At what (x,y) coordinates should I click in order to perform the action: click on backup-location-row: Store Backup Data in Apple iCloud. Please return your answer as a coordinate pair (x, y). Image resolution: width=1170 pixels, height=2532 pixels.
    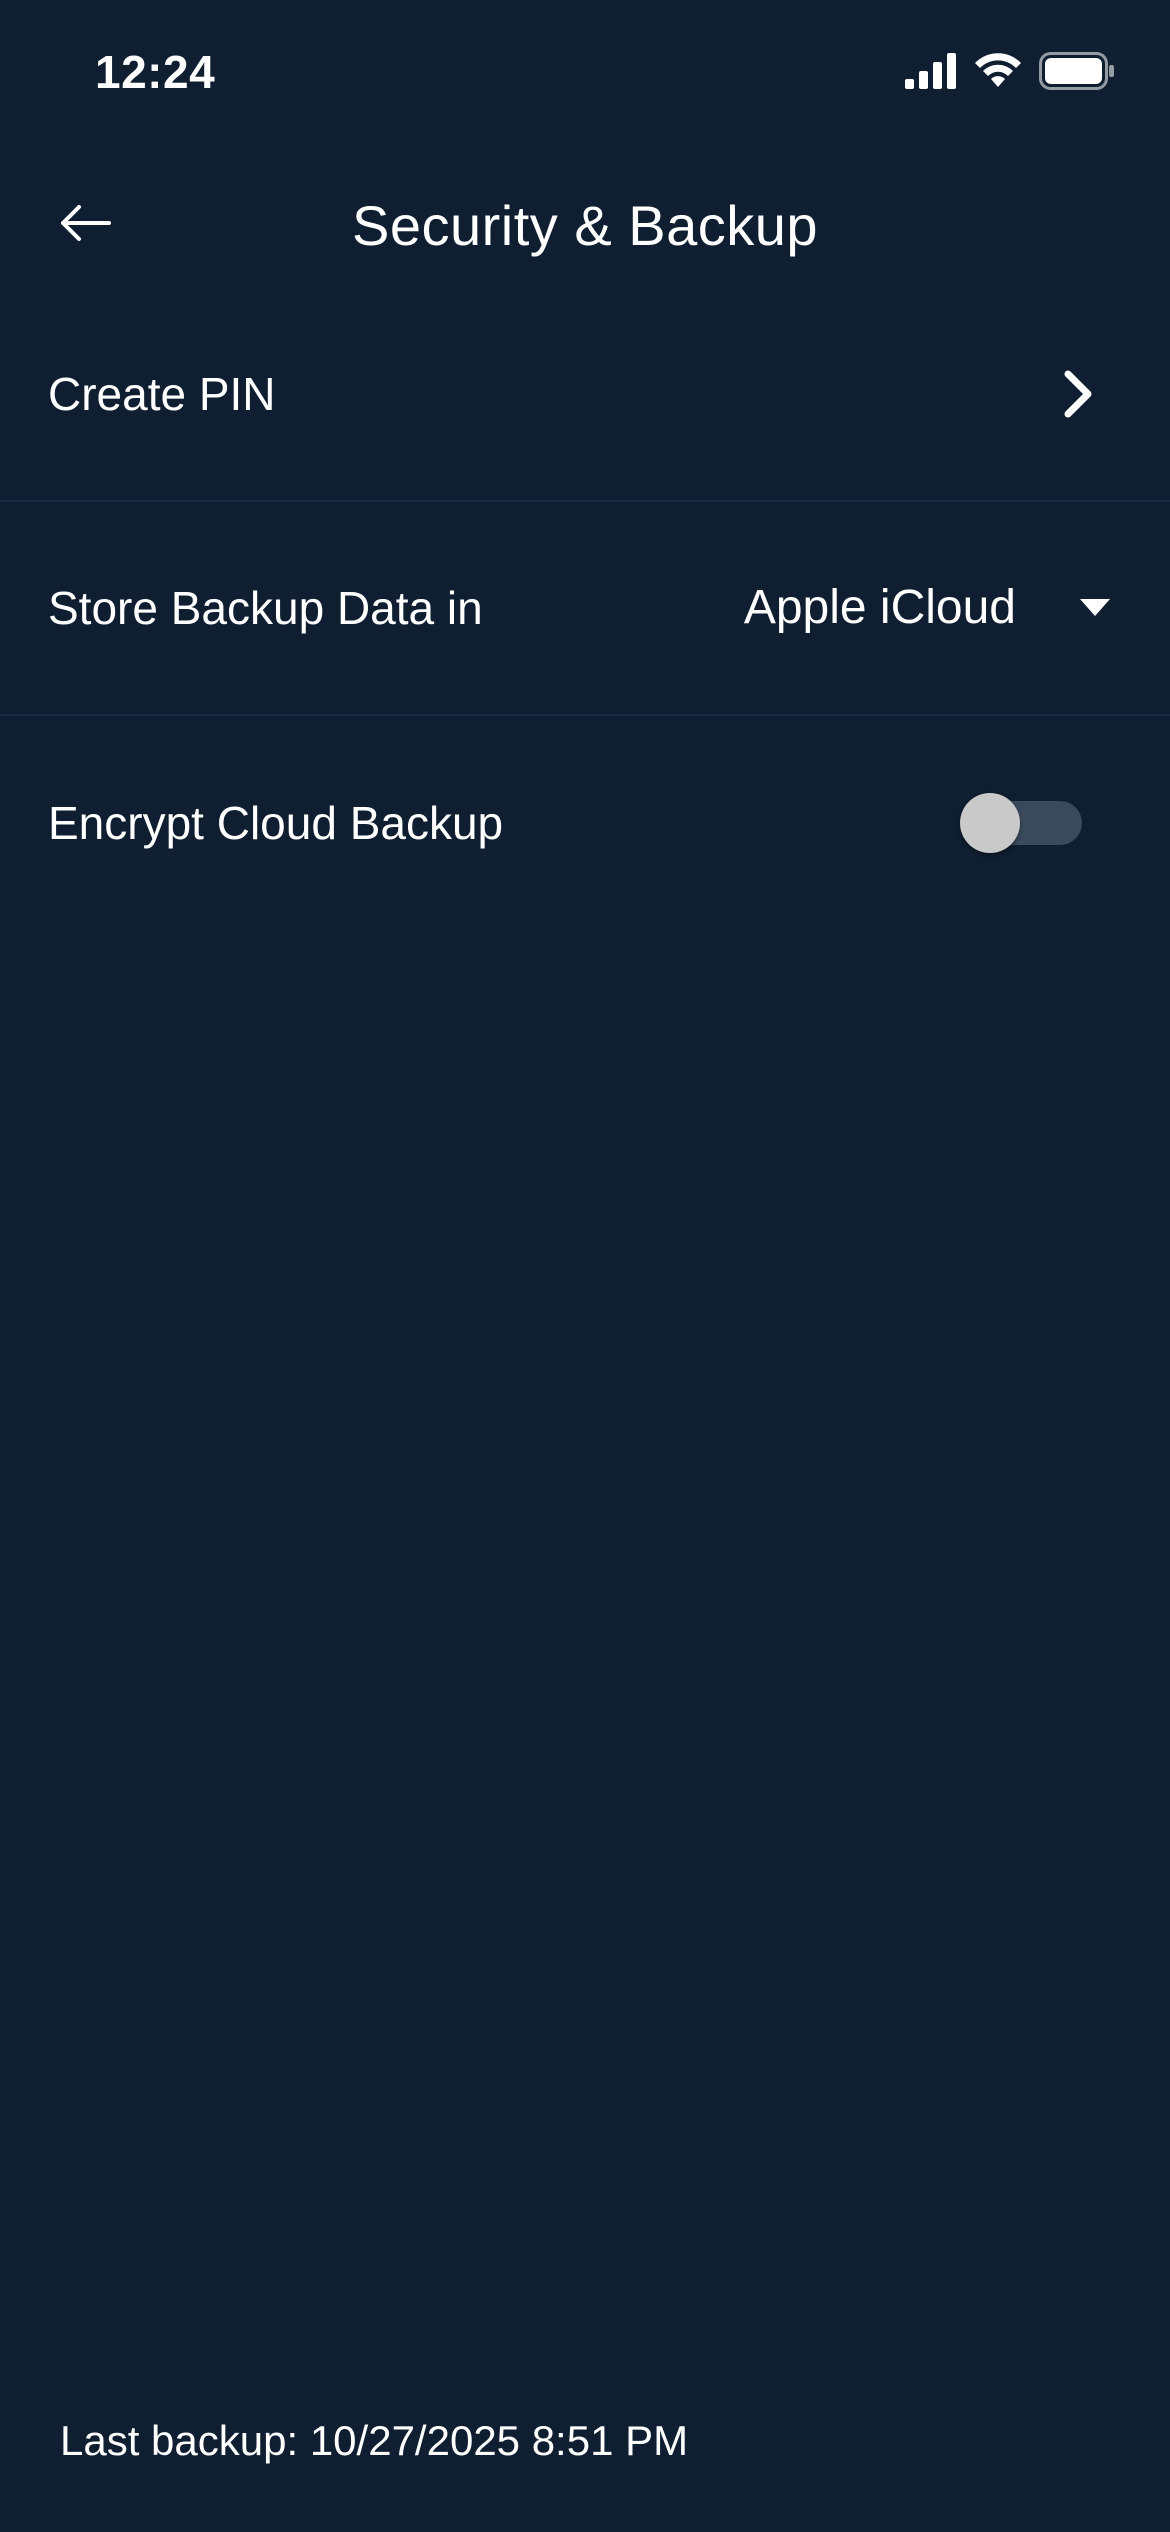
    Looking at the image, I should click on (585, 609).